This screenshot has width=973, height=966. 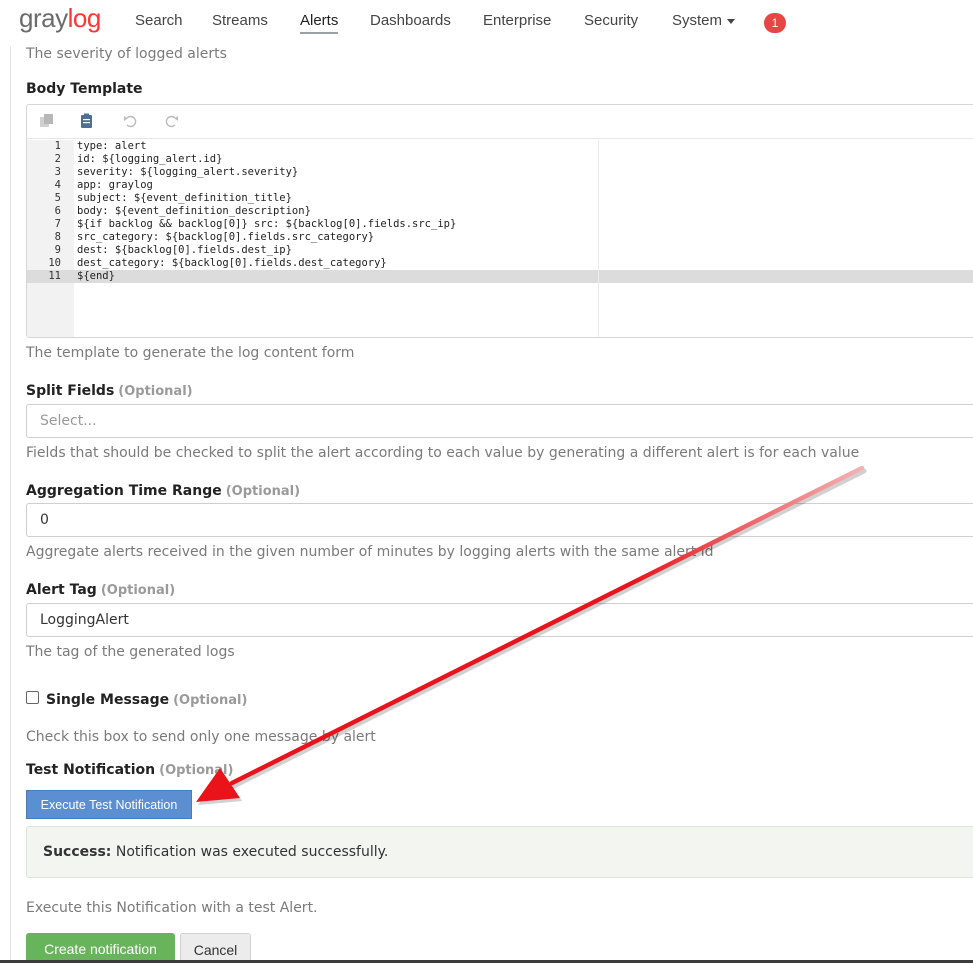 What do you see at coordinates (57, 146) in the screenshot?
I see `line-number: 1` at bounding box center [57, 146].